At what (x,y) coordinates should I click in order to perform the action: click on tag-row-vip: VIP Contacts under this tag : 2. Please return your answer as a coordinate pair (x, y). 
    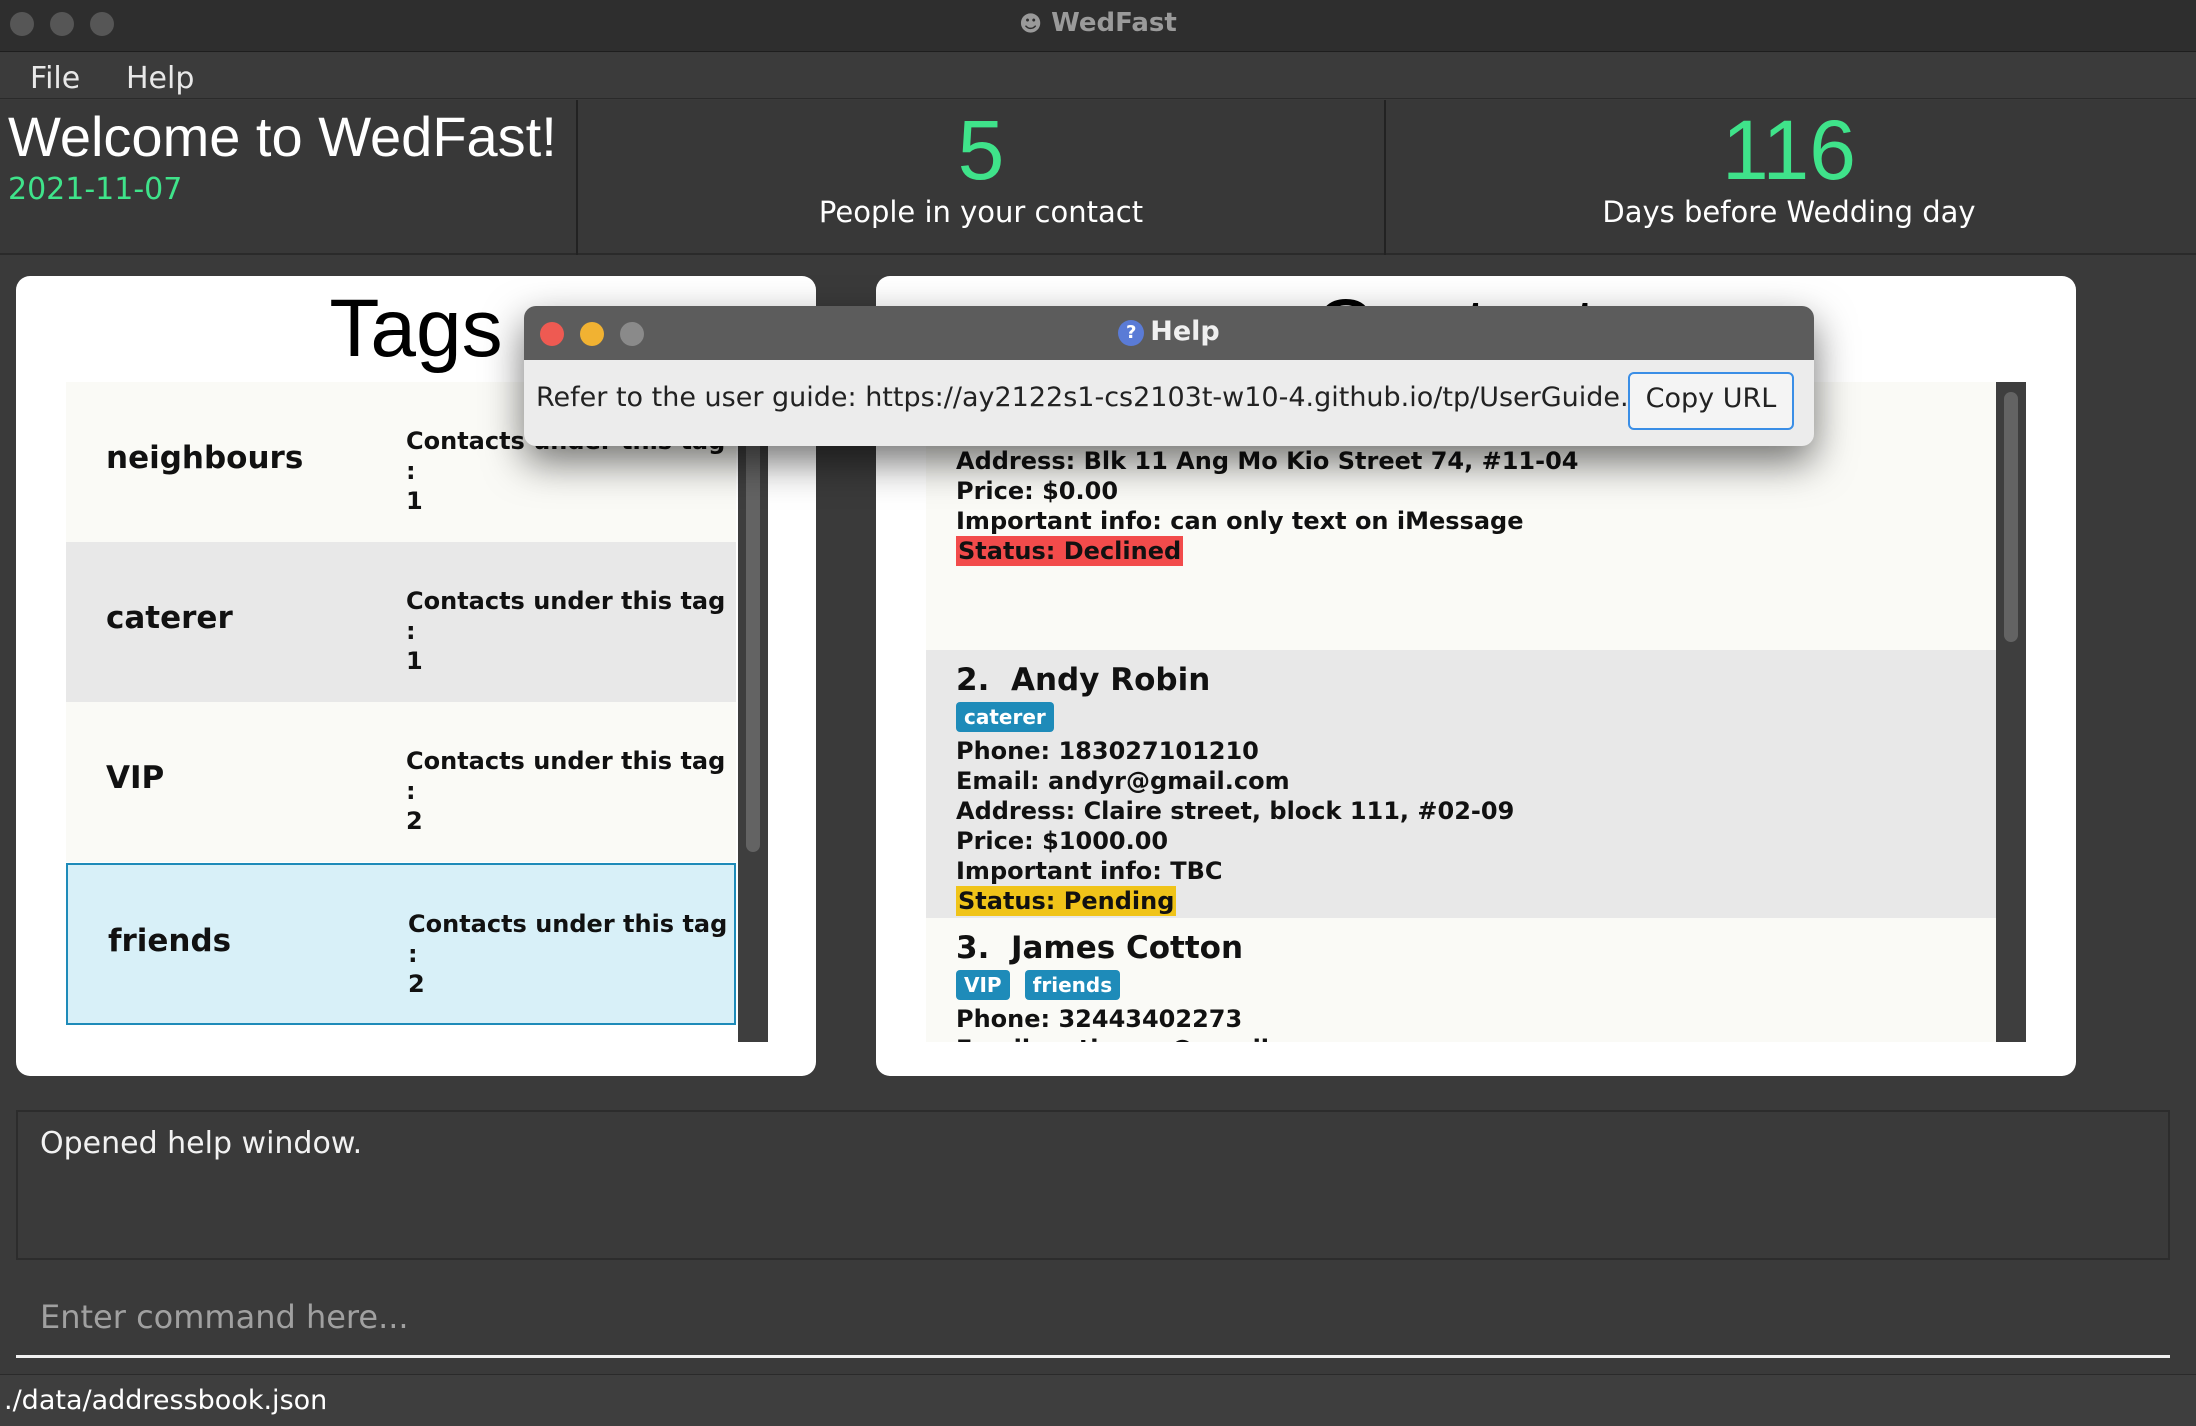
    Looking at the image, I should click on (401, 782).